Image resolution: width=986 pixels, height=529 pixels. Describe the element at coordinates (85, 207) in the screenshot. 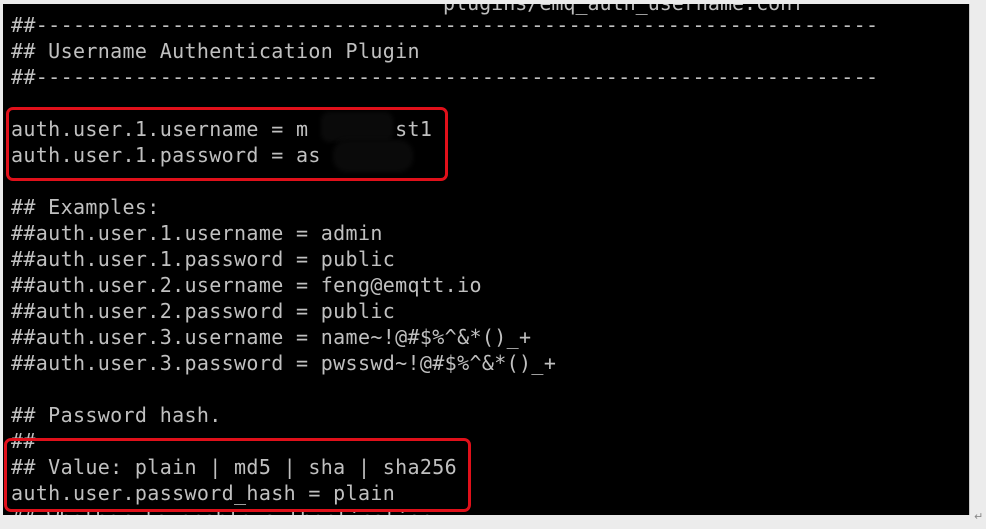

I see `examples-comment: ## Examples:` at that location.